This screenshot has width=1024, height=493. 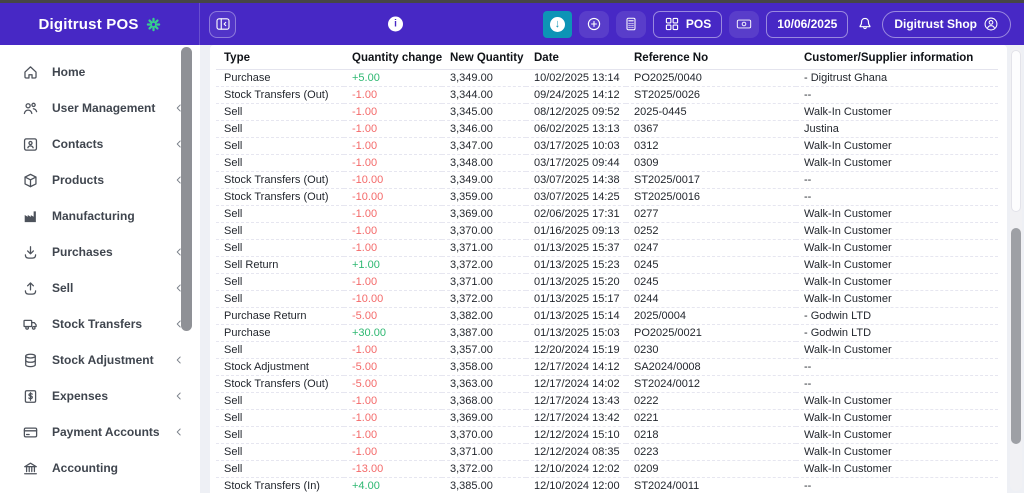 What do you see at coordinates (484, 231) in the screenshot?
I see `cell-new-quantity: 3,370.00` at bounding box center [484, 231].